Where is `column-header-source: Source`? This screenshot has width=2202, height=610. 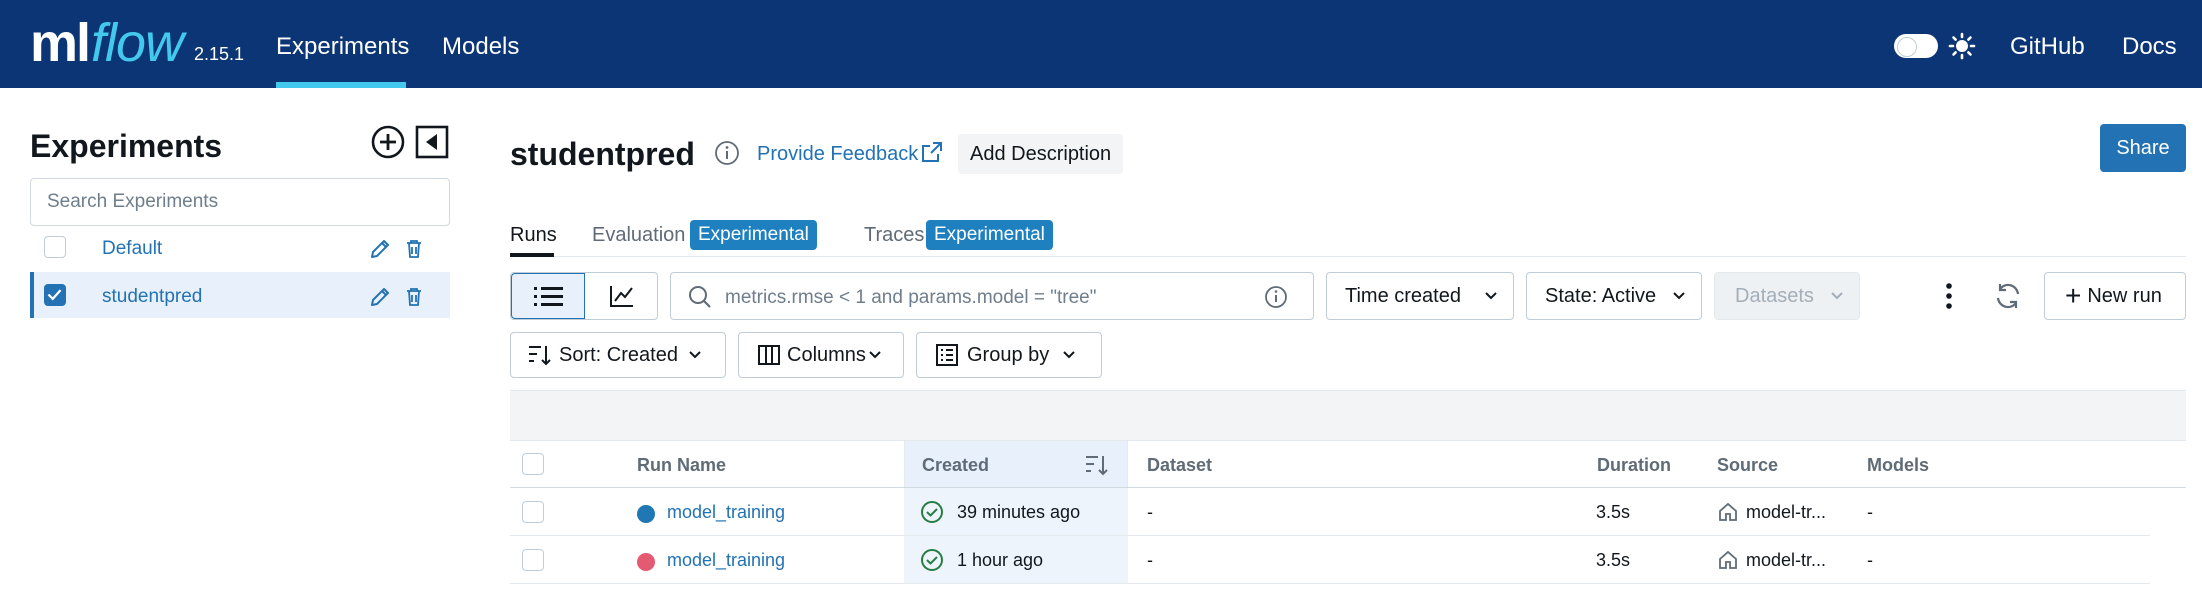 column-header-source: Source is located at coordinates (1747, 465).